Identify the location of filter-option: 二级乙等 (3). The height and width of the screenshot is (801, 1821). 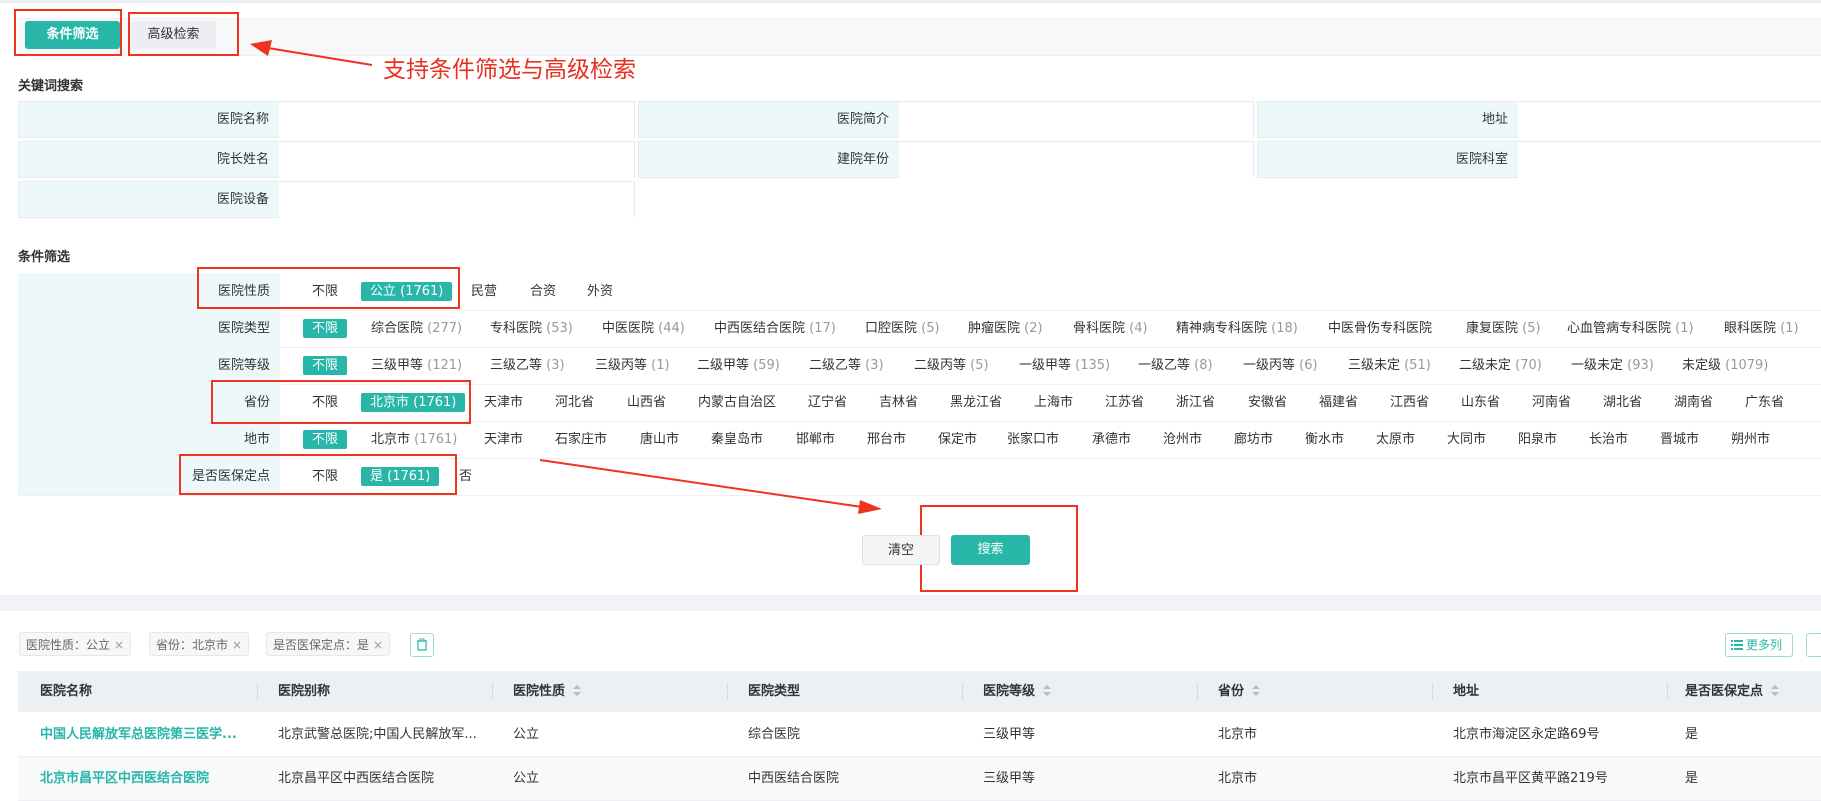
(846, 365).